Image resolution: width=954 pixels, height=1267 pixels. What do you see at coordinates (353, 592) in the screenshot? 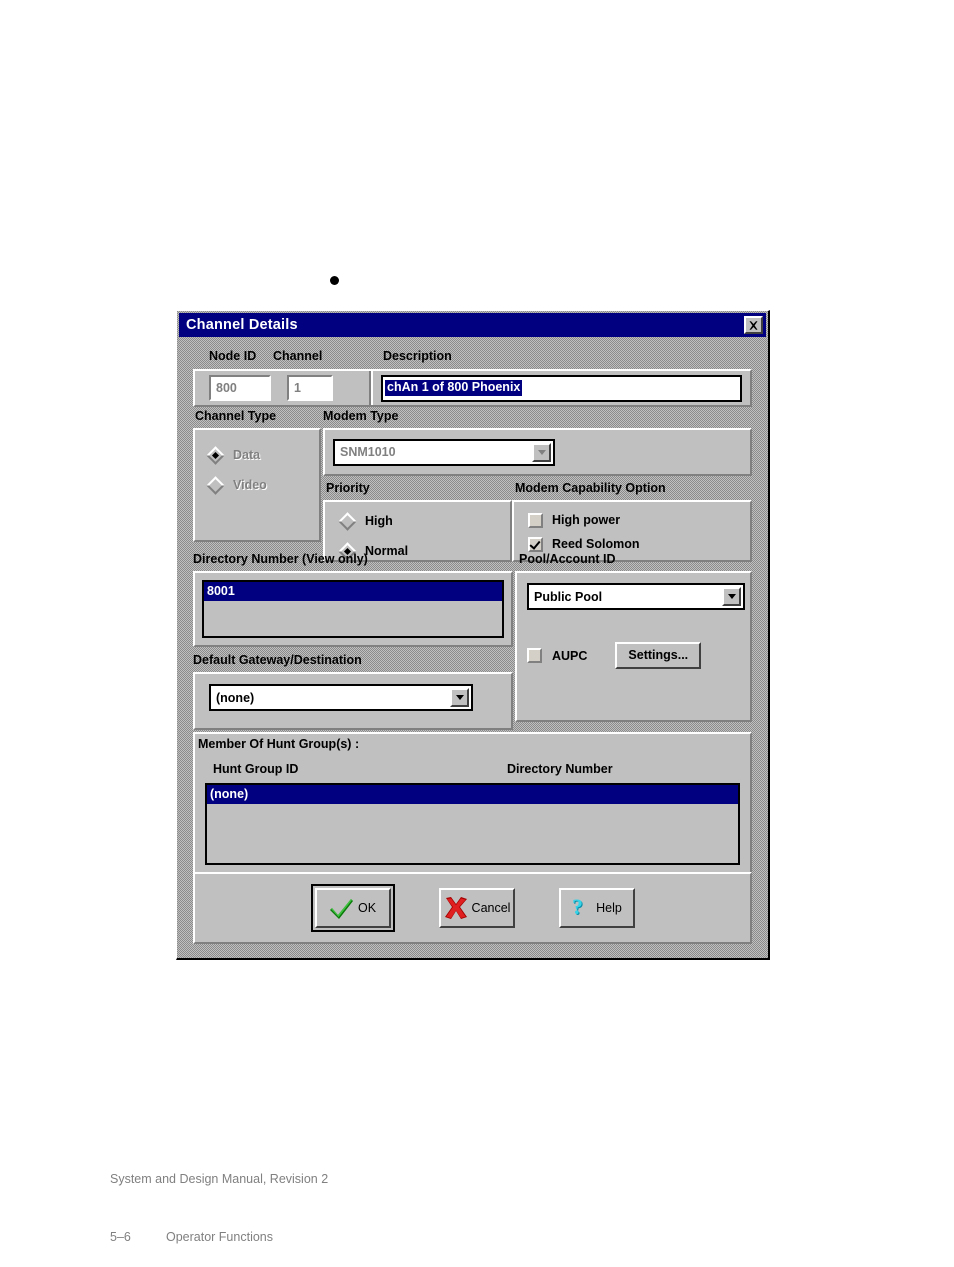
I see `list-item: 8001` at bounding box center [353, 592].